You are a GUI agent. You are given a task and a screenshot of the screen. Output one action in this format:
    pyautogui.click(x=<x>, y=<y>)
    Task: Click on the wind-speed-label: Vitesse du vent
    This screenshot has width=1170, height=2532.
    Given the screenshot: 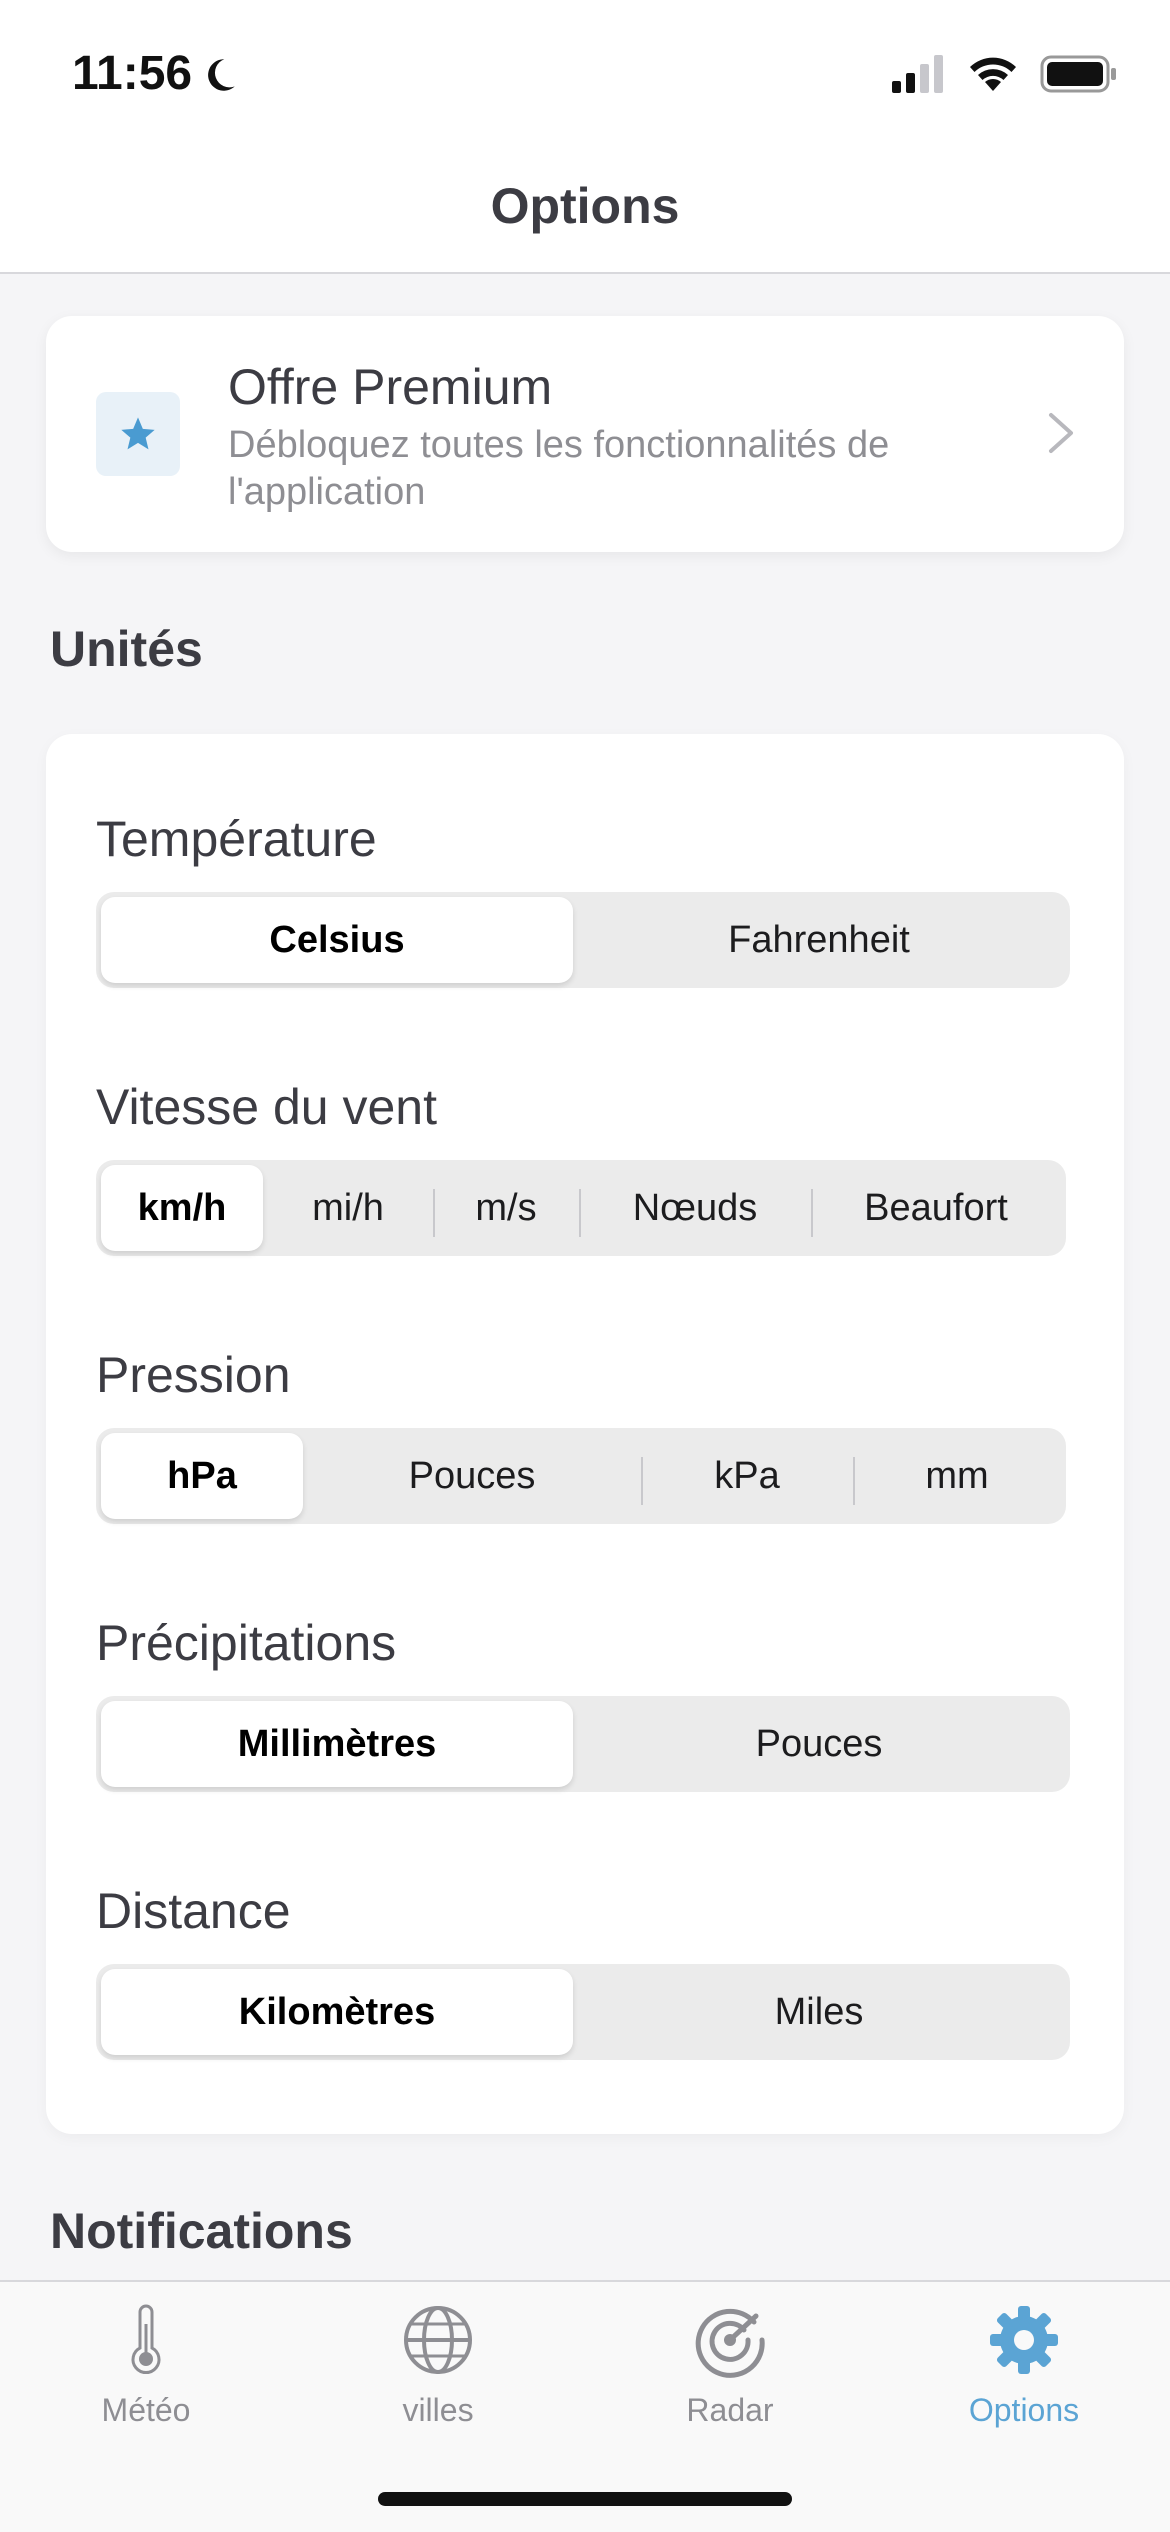 What is the action you would take?
    pyautogui.click(x=266, y=1107)
    